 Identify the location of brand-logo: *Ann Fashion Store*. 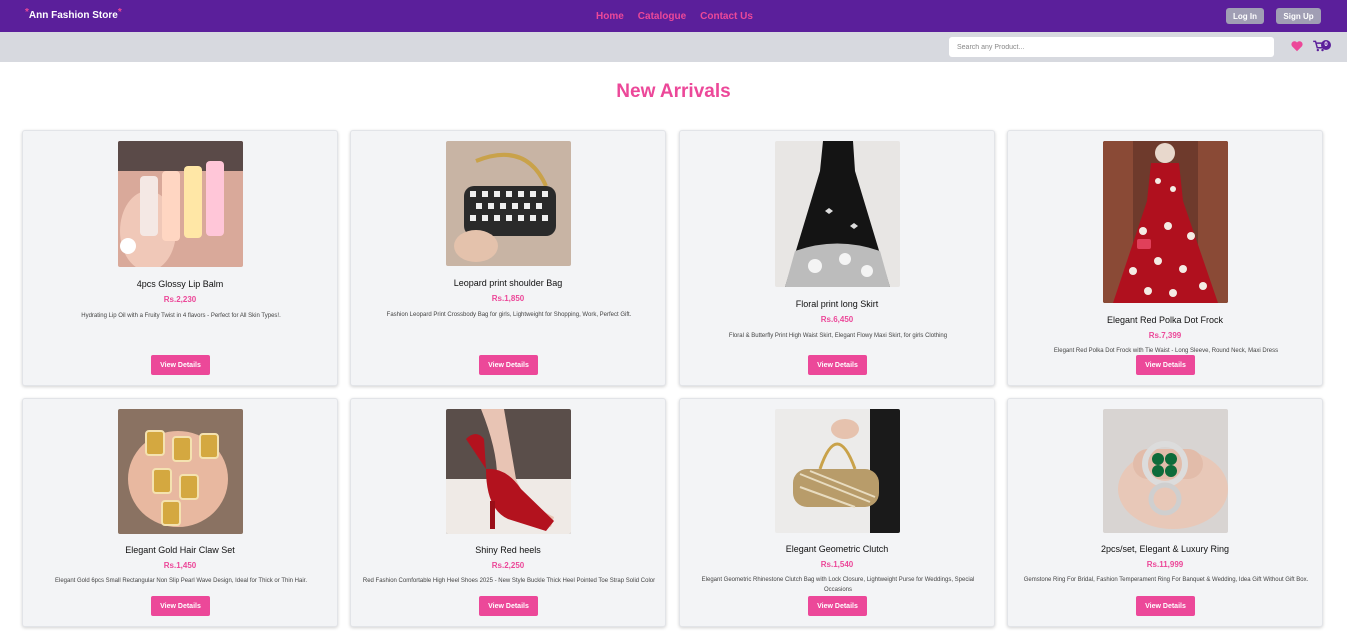
(73, 14).